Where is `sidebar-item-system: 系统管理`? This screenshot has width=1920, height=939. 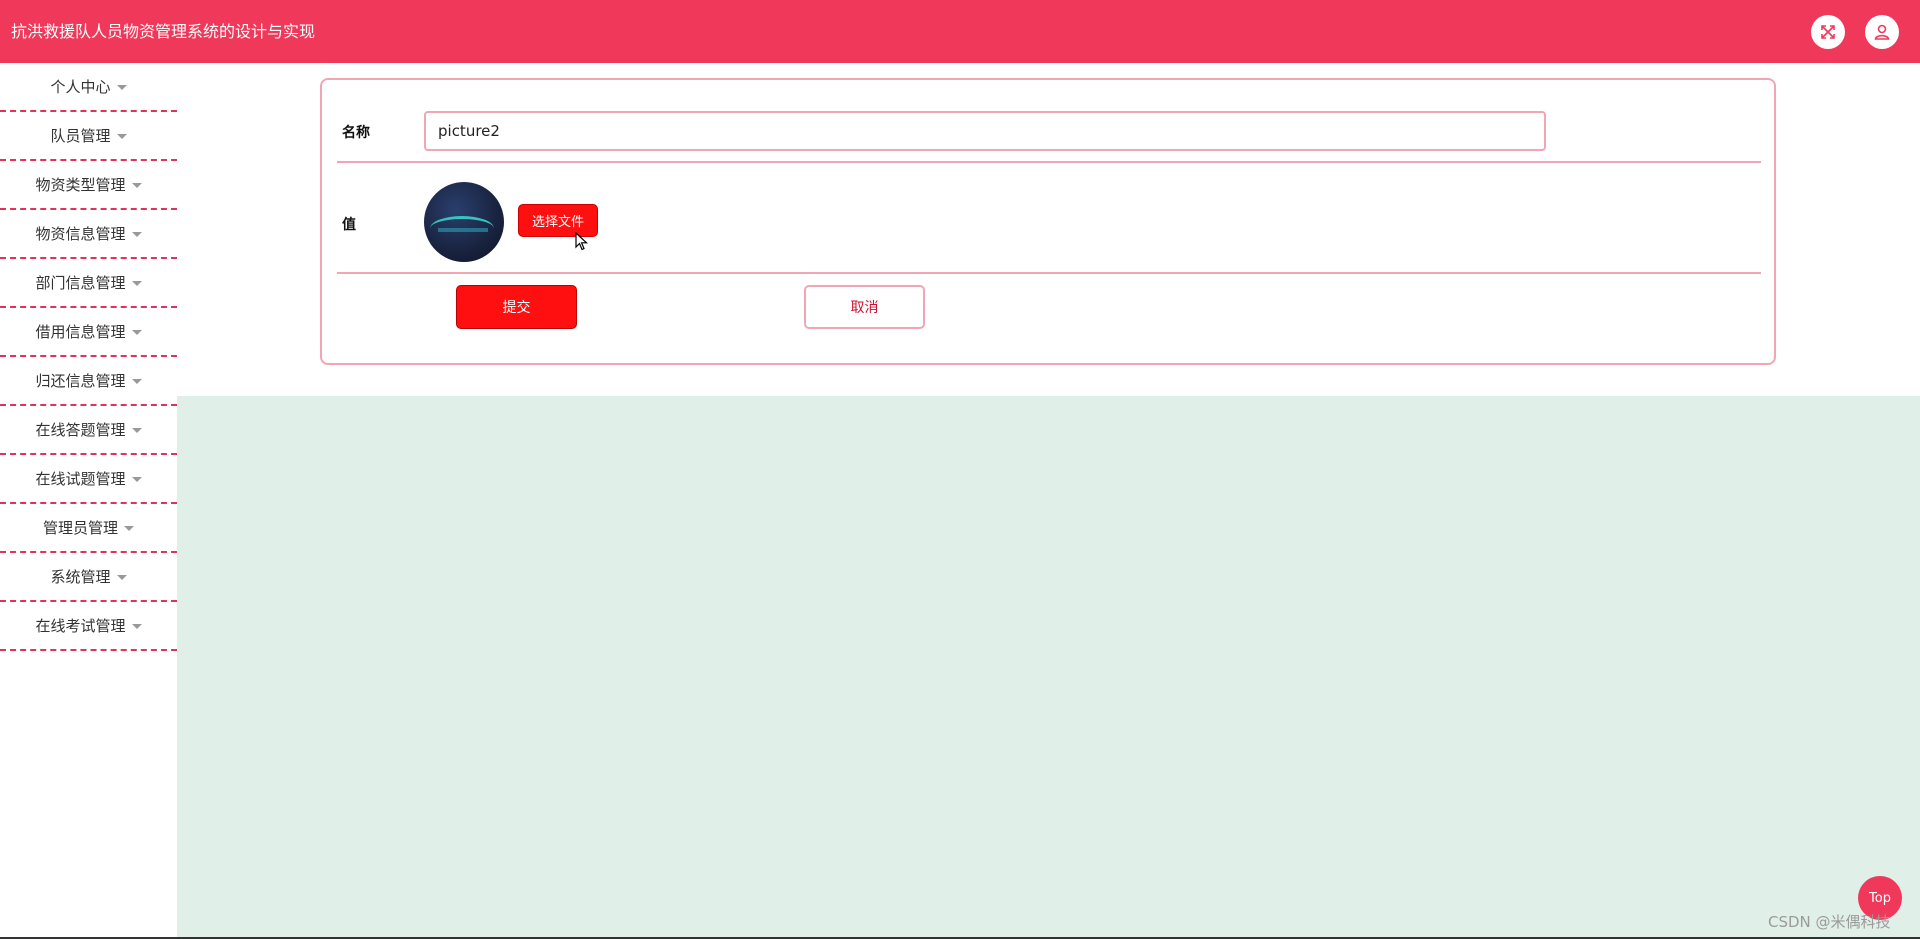
sidebar-item-system: 系统管理 is located at coordinates (88, 577).